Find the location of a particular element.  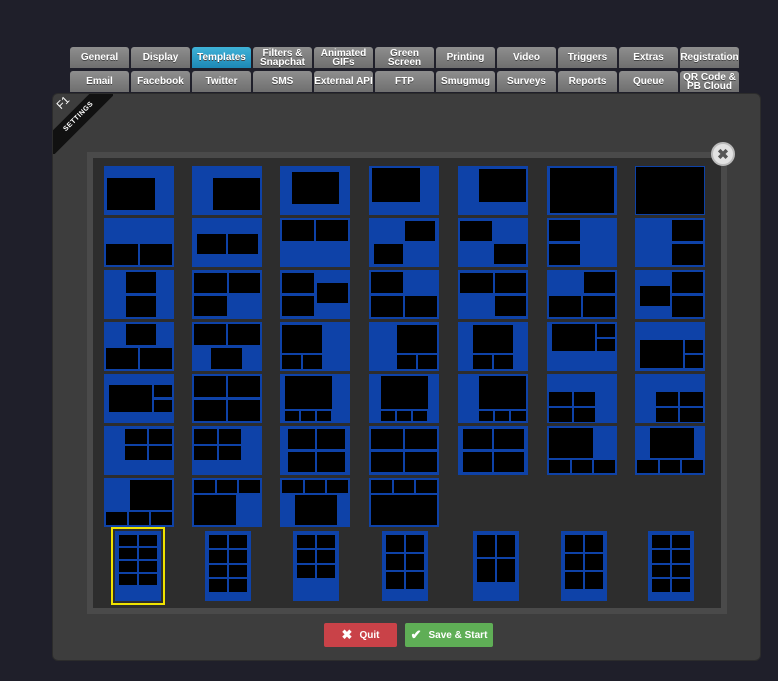

tab-triggers: Triggers is located at coordinates (587, 57).